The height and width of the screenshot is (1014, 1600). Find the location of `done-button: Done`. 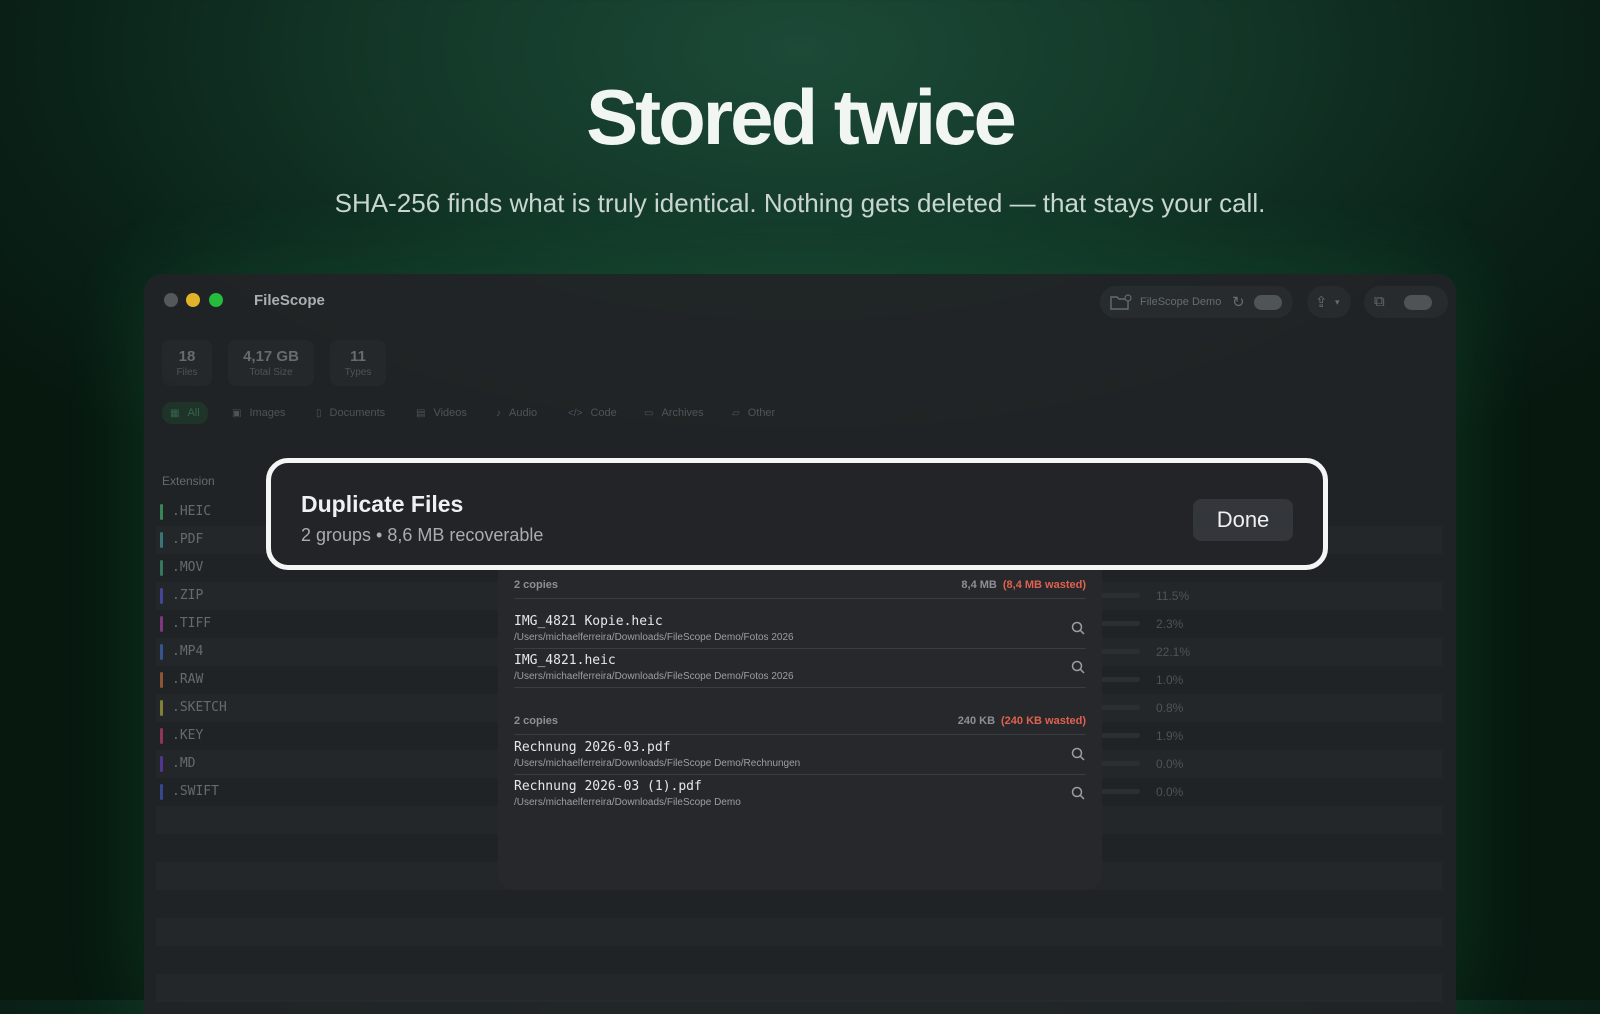

done-button: Done is located at coordinates (1243, 520).